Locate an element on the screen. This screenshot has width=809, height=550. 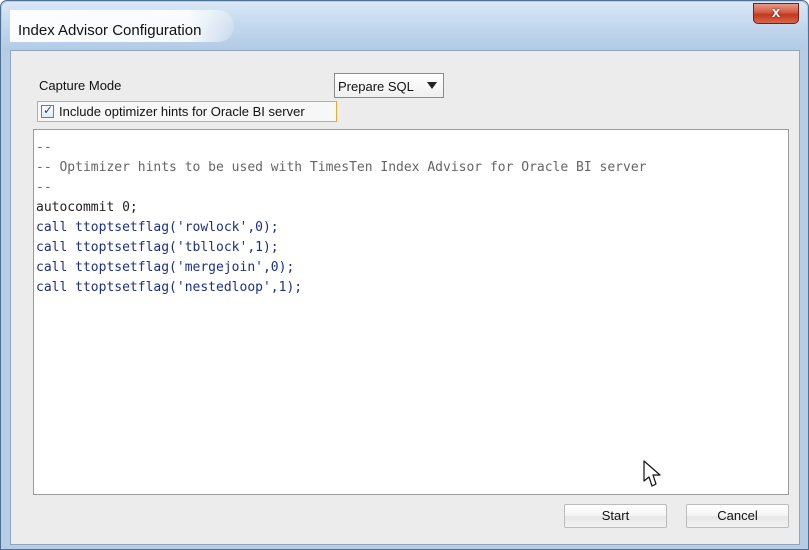
code-line-4: autocommit 0; is located at coordinates (87, 207).